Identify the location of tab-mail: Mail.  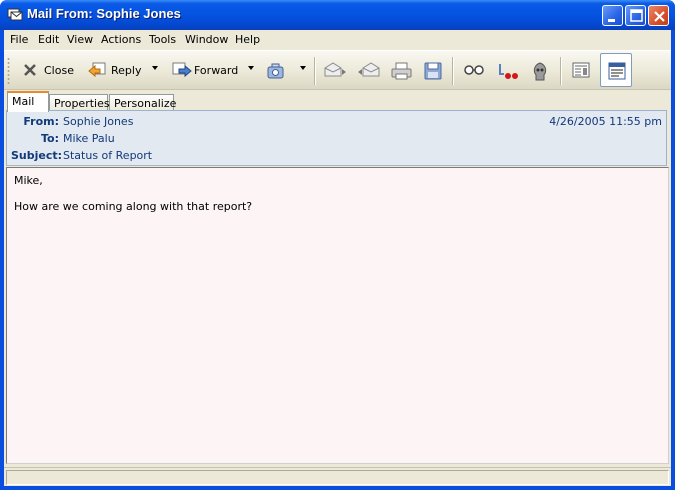
(28, 101).